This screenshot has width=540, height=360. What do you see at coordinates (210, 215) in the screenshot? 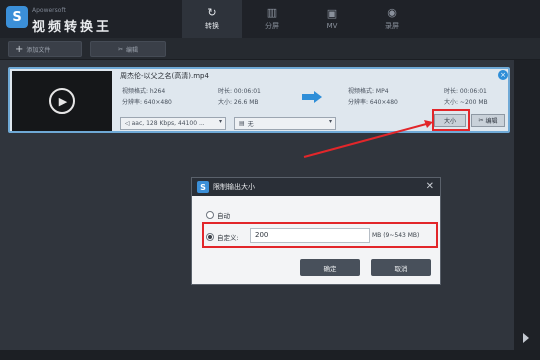
I see `radio-auto` at bounding box center [210, 215].